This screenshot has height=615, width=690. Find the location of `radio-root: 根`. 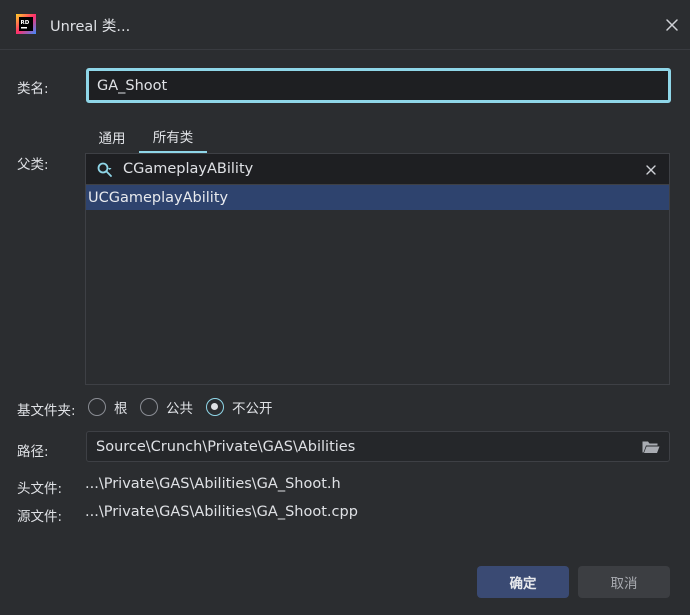

radio-root: 根 is located at coordinates (108, 407).